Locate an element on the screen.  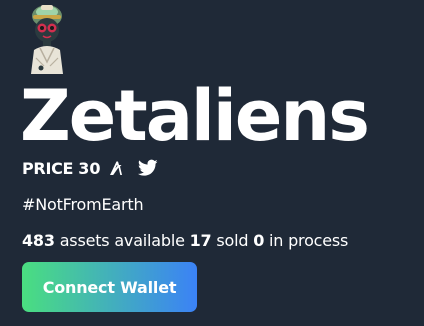
connect-wallet-button: Connect Wallet is located at coordinates (109, 287).